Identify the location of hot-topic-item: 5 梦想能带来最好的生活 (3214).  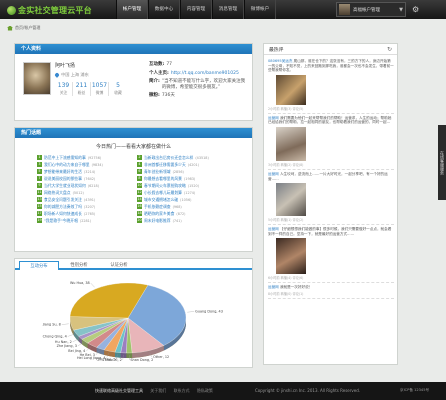
(87, 172).